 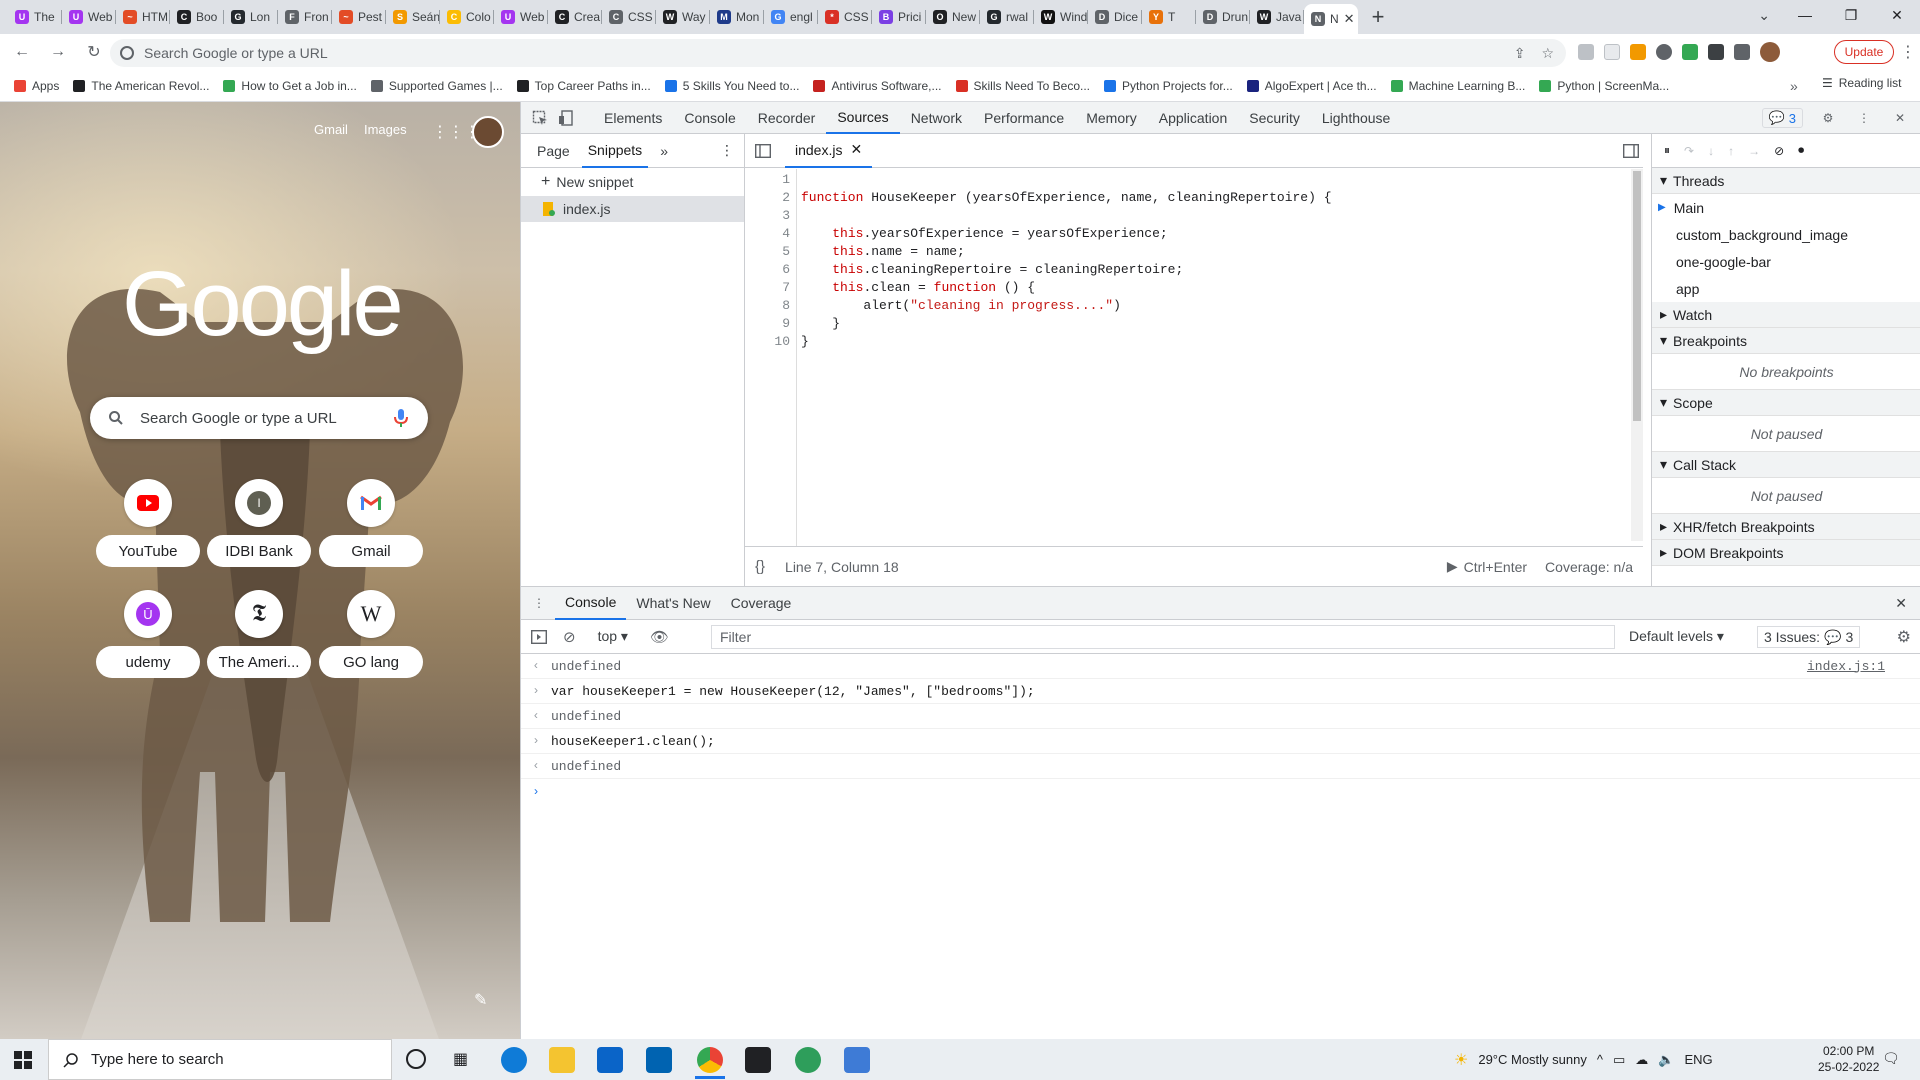 What do you see at coordinates (1356, 118) in the screenshot?
I see `devtools-tab-lighthouse: Lighthouse` at bounding box center [1356, 118].